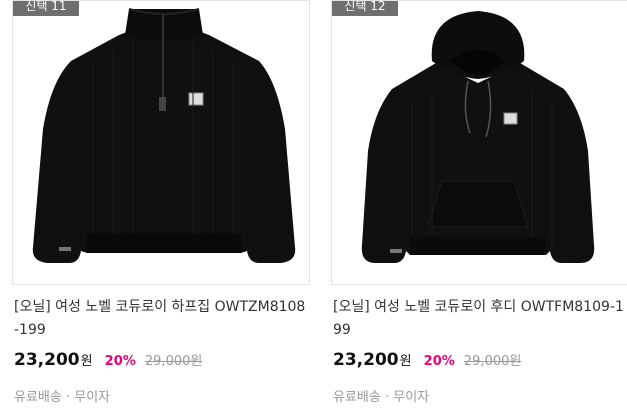 This screenshot has height=418, width=627. What do you see at coordinates (365, 8) in the screenshot?
I see `product-badge: 신택 12` at bounding box center [365, 8].